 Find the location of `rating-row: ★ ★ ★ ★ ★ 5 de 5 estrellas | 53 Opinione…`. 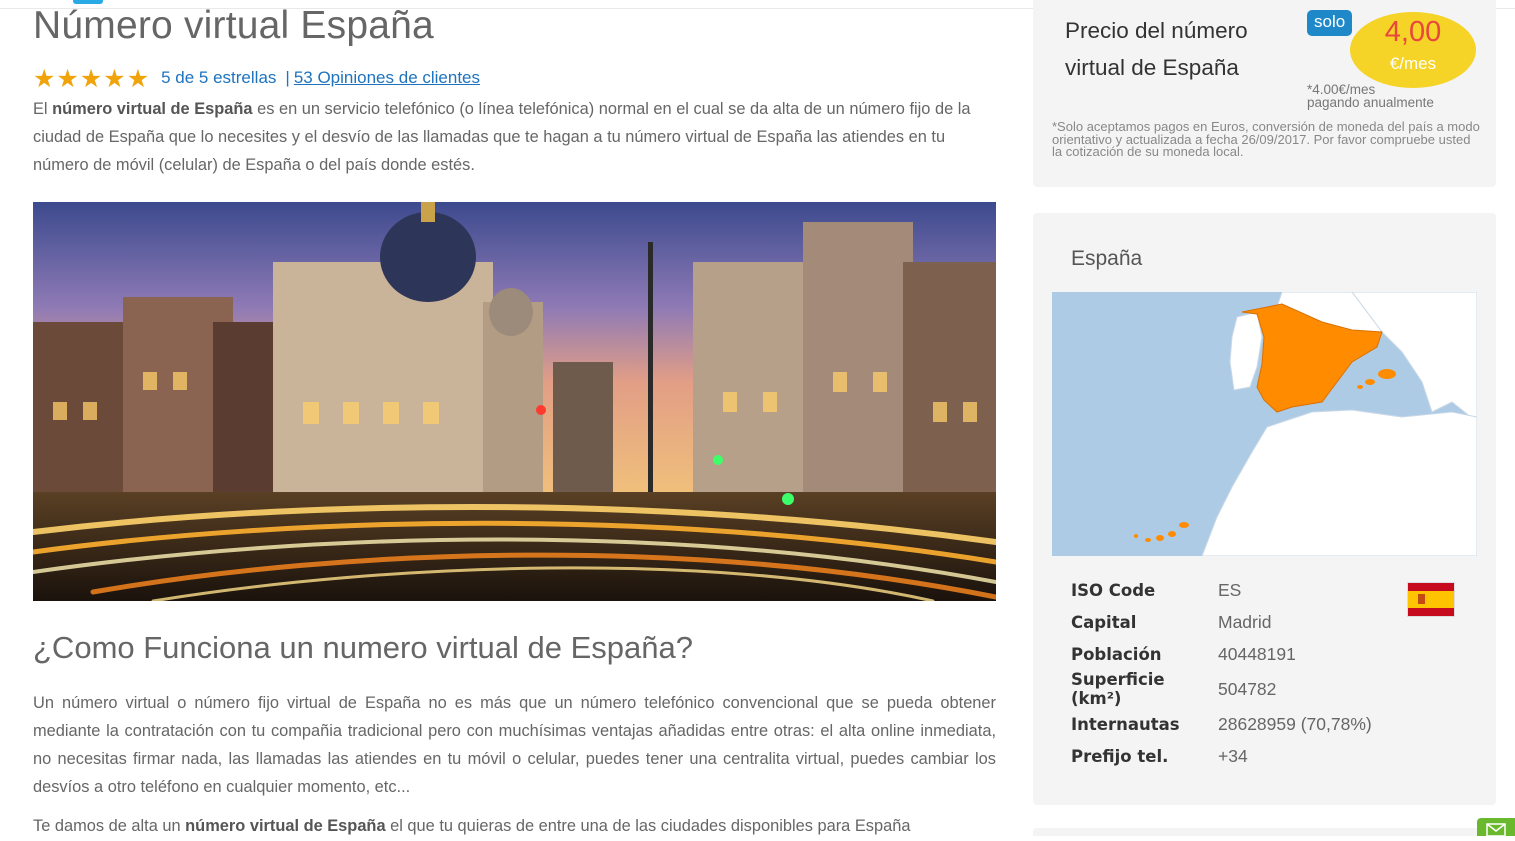

rating-row: ★ ★ ★ ★ ★ 5 de 5 estrellas | 53 Opinione… is located at coordinates (256, 78).